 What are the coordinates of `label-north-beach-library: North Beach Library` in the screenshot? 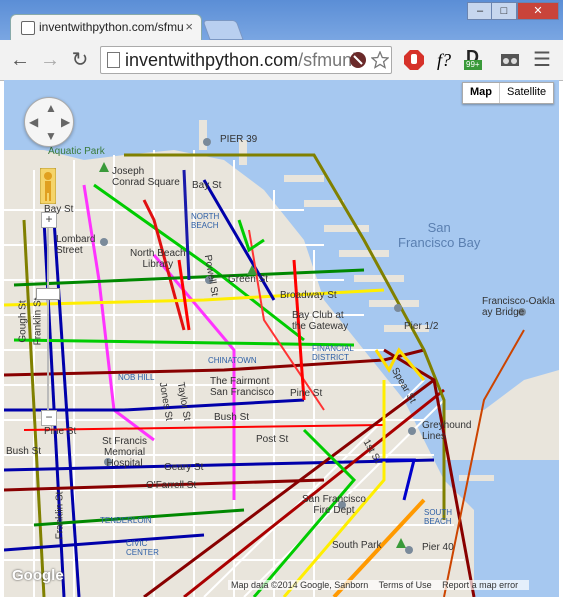 It's located at (158, 259).